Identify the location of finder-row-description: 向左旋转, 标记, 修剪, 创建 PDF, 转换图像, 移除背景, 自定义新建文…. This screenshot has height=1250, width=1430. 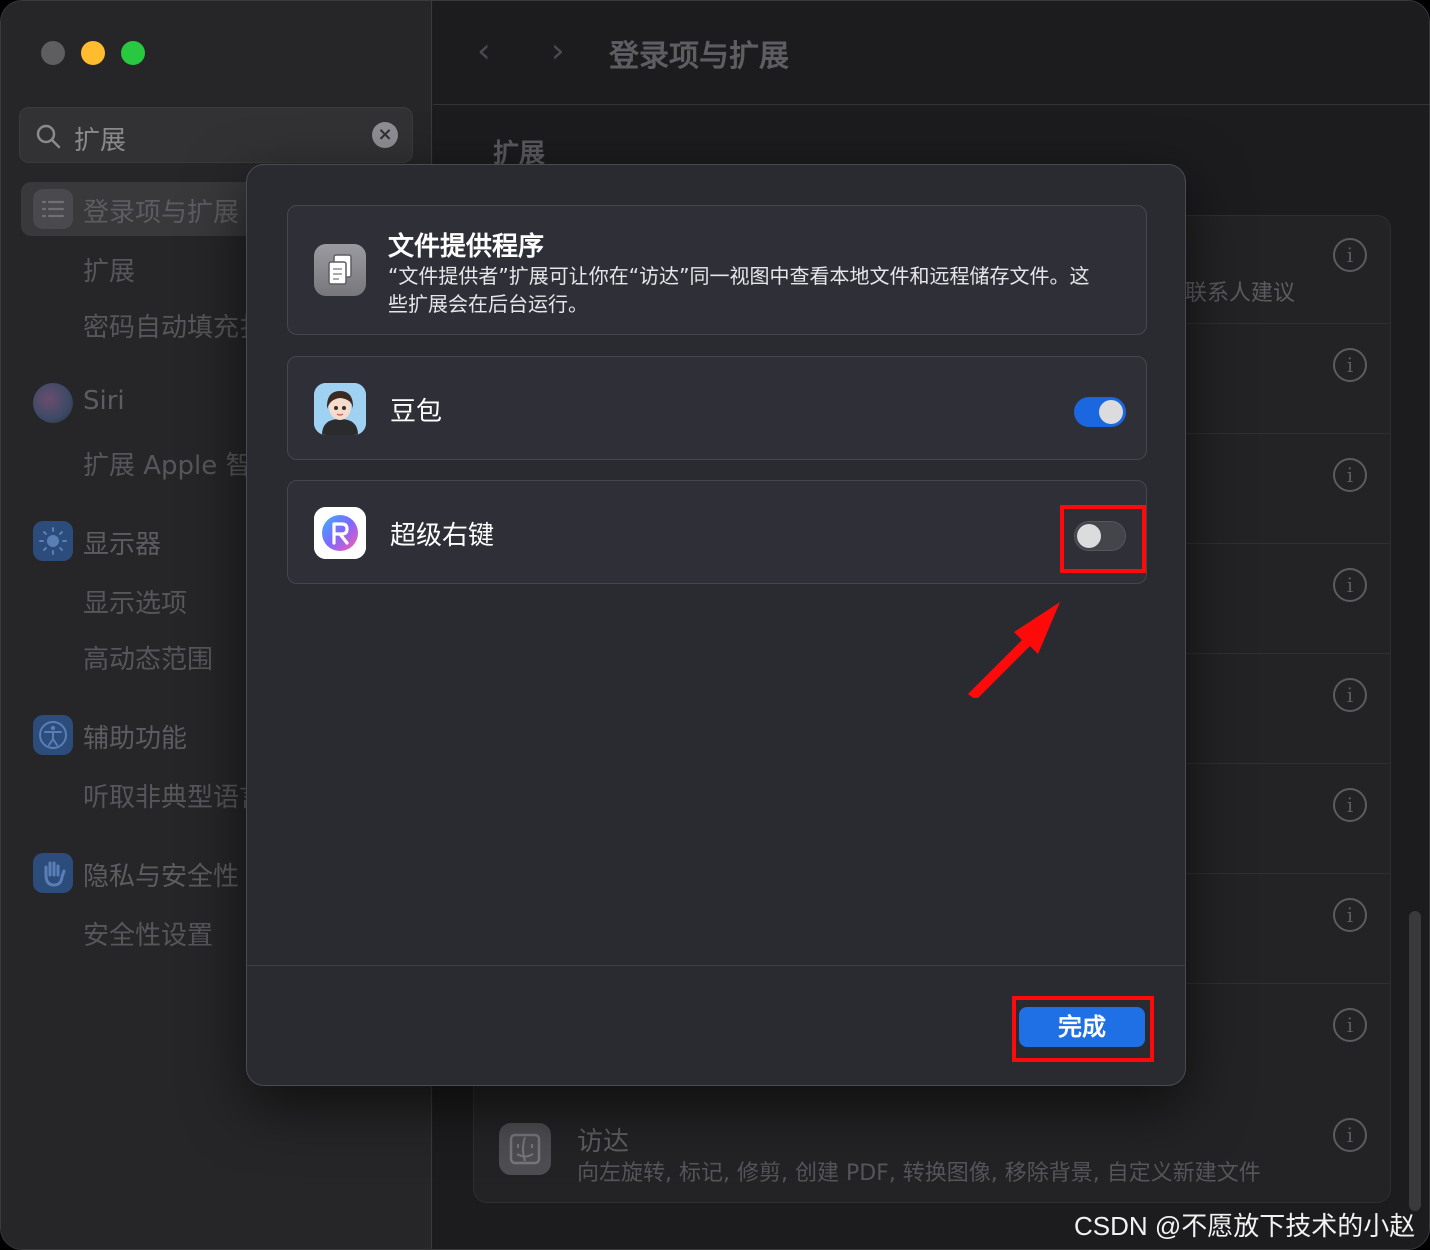
(919, 1173).